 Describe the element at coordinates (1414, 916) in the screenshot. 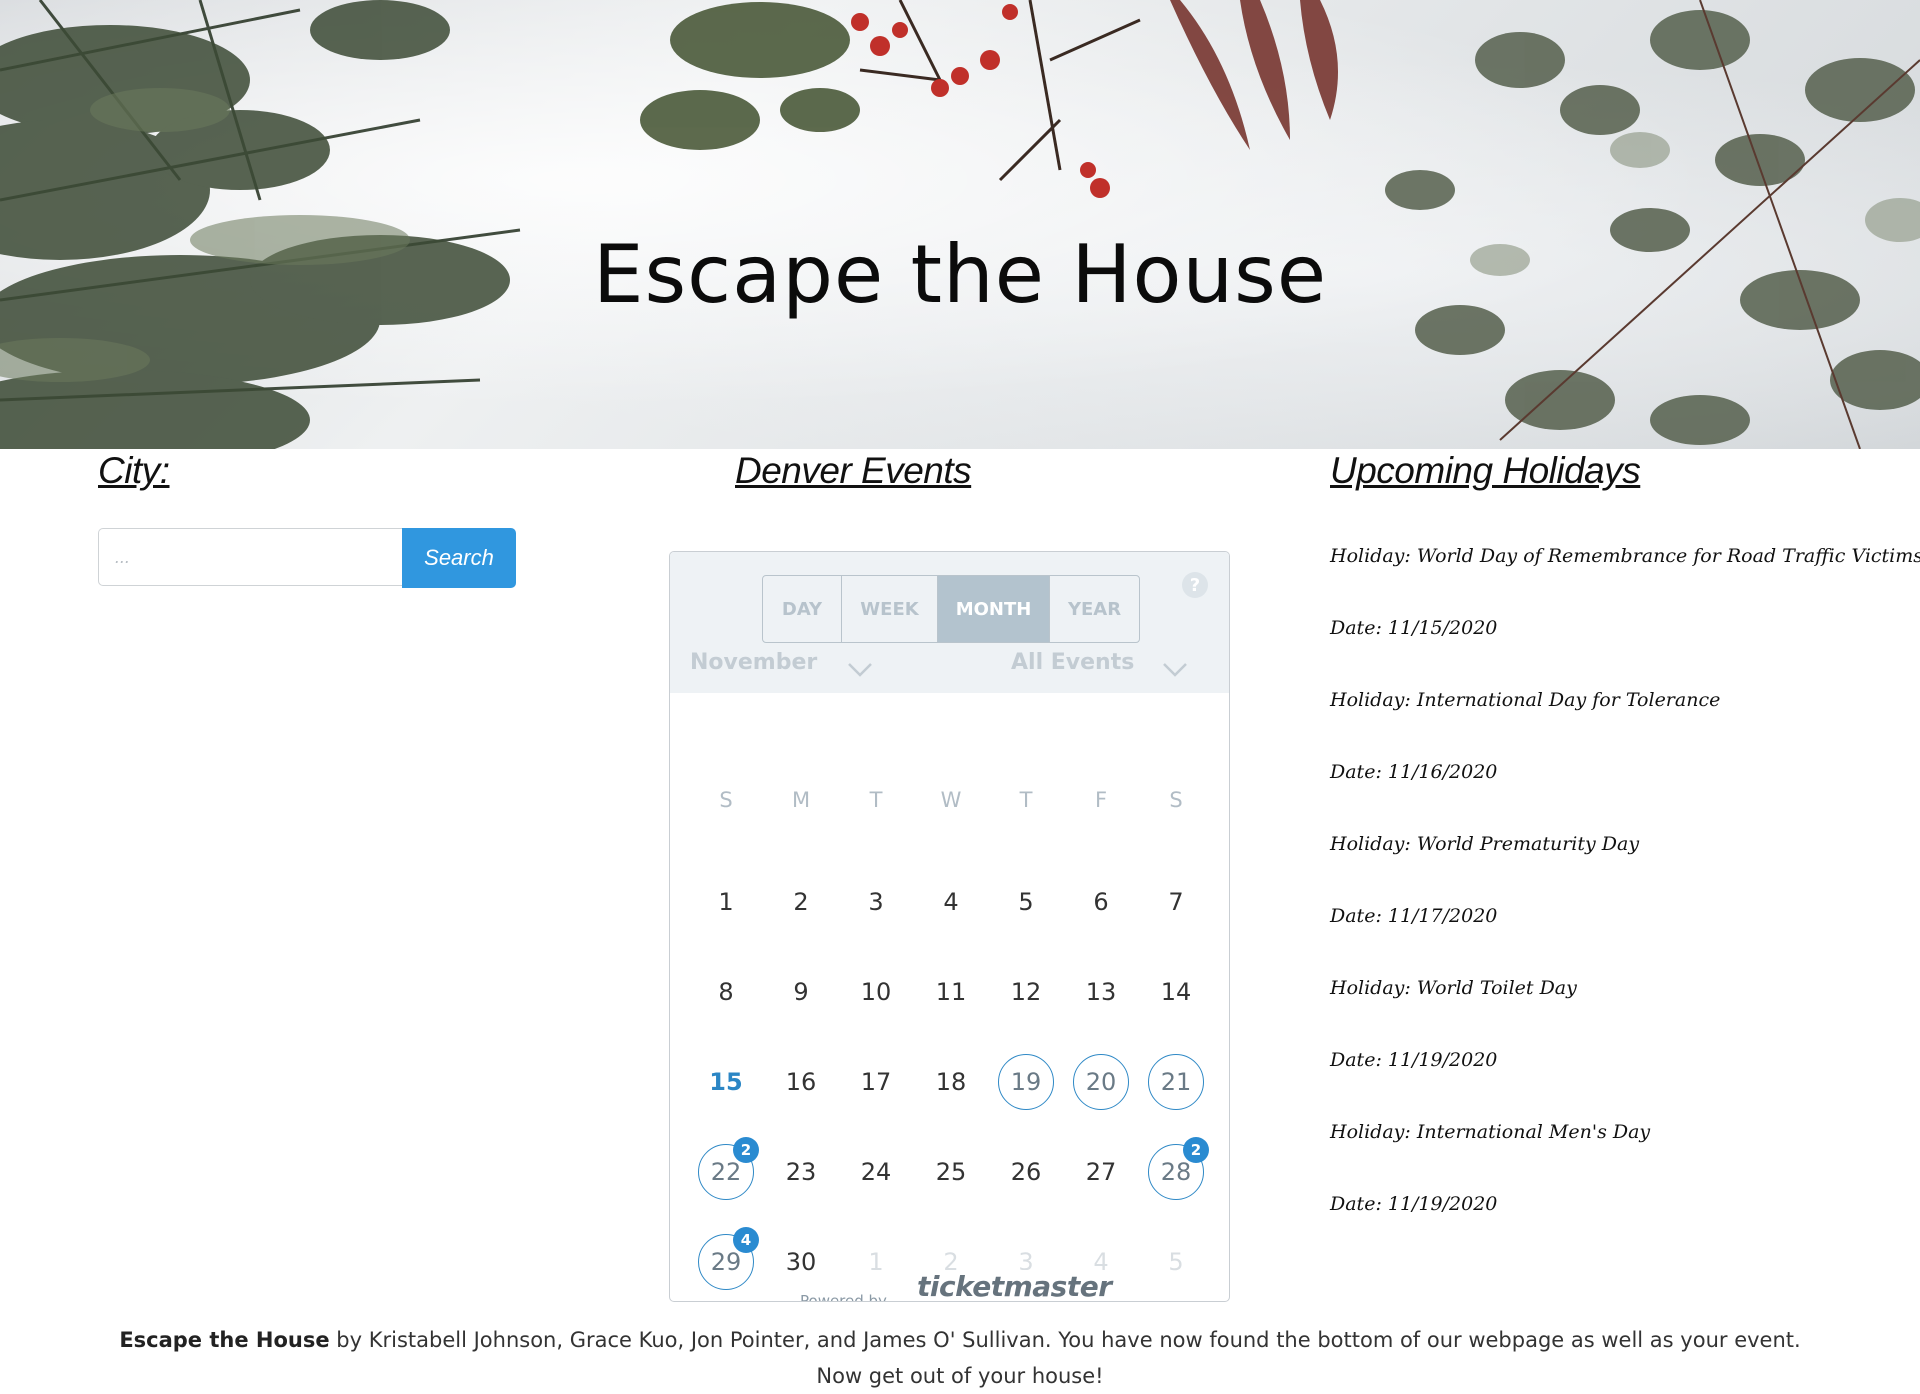

I see `holiday-date: Date: 11/17/2020` at that location.